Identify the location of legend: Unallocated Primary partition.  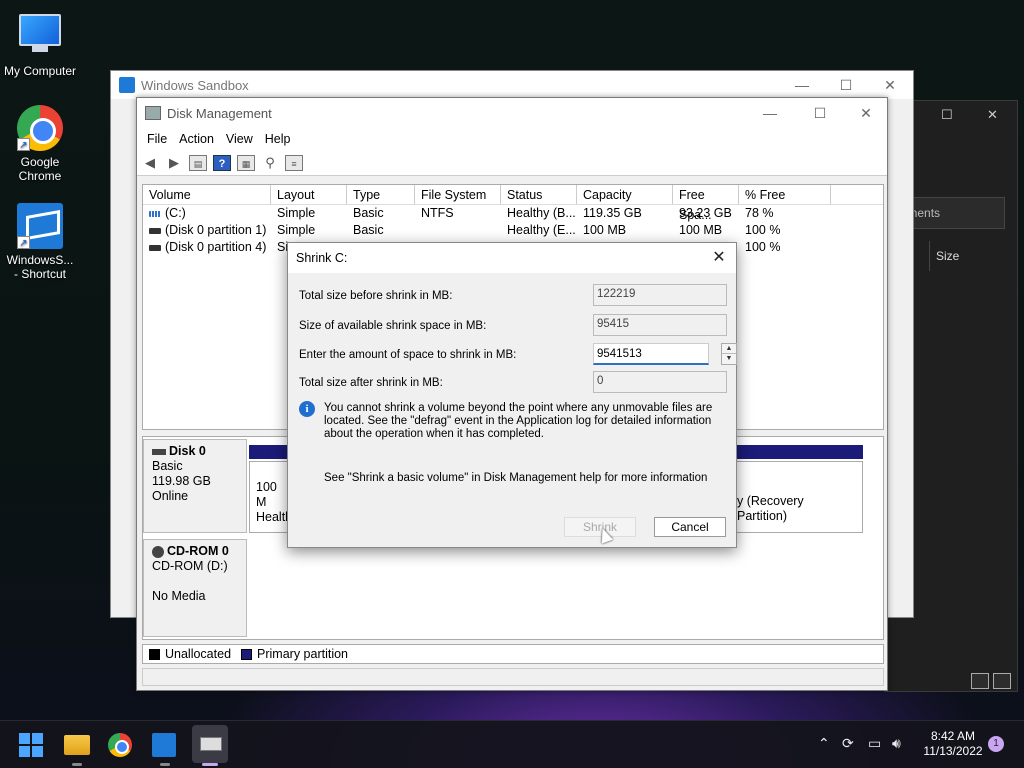
(513, 654).